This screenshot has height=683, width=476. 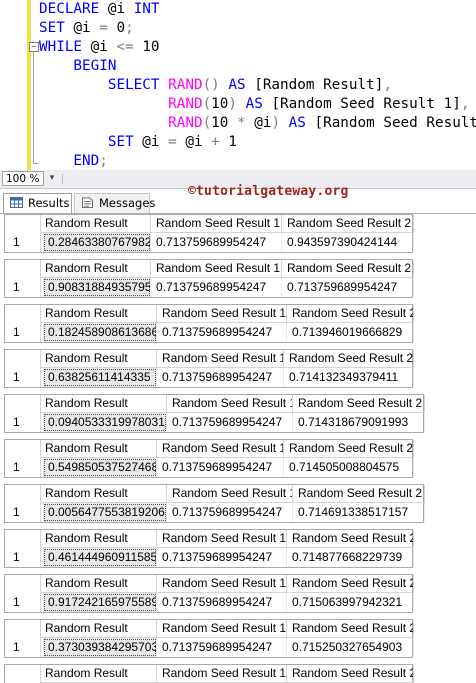 What do you see at coordinates (349, 377) in the screenshot?
I see `grid-cell: 0.714132349379411` at bounding box center [349, 377].